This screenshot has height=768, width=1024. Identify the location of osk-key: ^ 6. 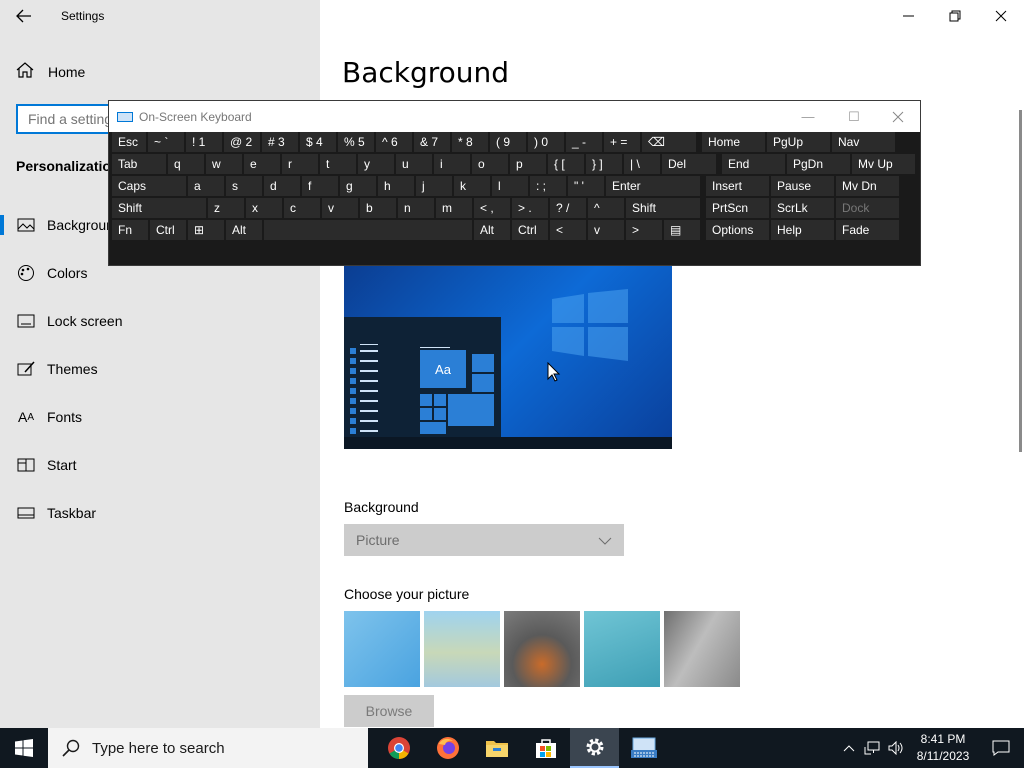
(394, 142).